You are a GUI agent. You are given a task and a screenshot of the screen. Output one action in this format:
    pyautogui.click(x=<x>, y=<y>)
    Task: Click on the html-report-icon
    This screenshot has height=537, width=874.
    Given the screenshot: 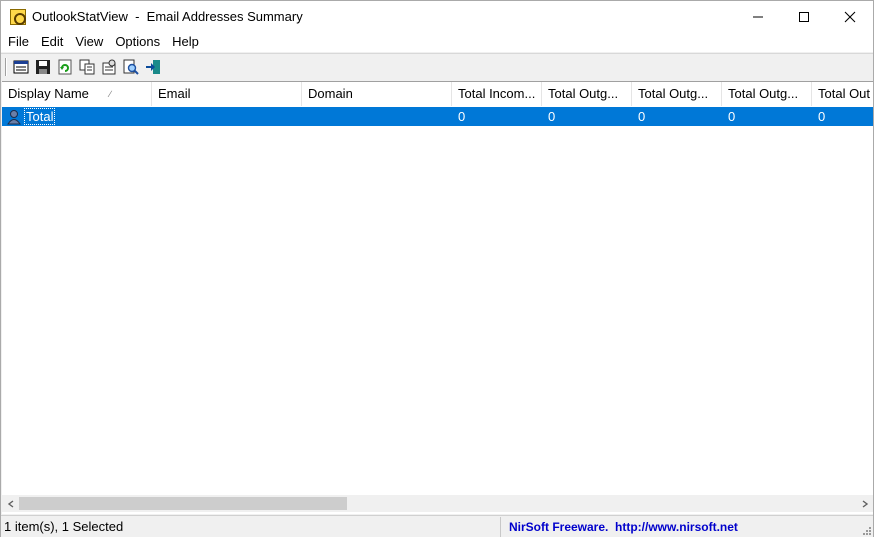 What is the action you would take?
    pyautogui.click(x=21, y=66)
    